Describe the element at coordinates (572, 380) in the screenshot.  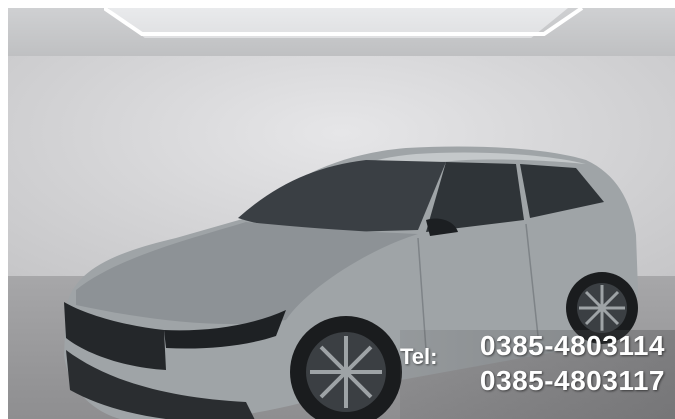
I see `phone-number-2: 0385-4803117` at that location.